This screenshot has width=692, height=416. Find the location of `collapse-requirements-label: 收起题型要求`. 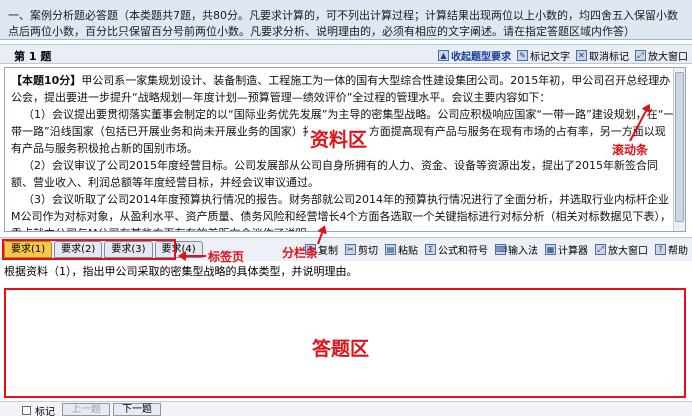

collapse-requirements-label: 收起题型要求 is located at coordinates (481, 57).